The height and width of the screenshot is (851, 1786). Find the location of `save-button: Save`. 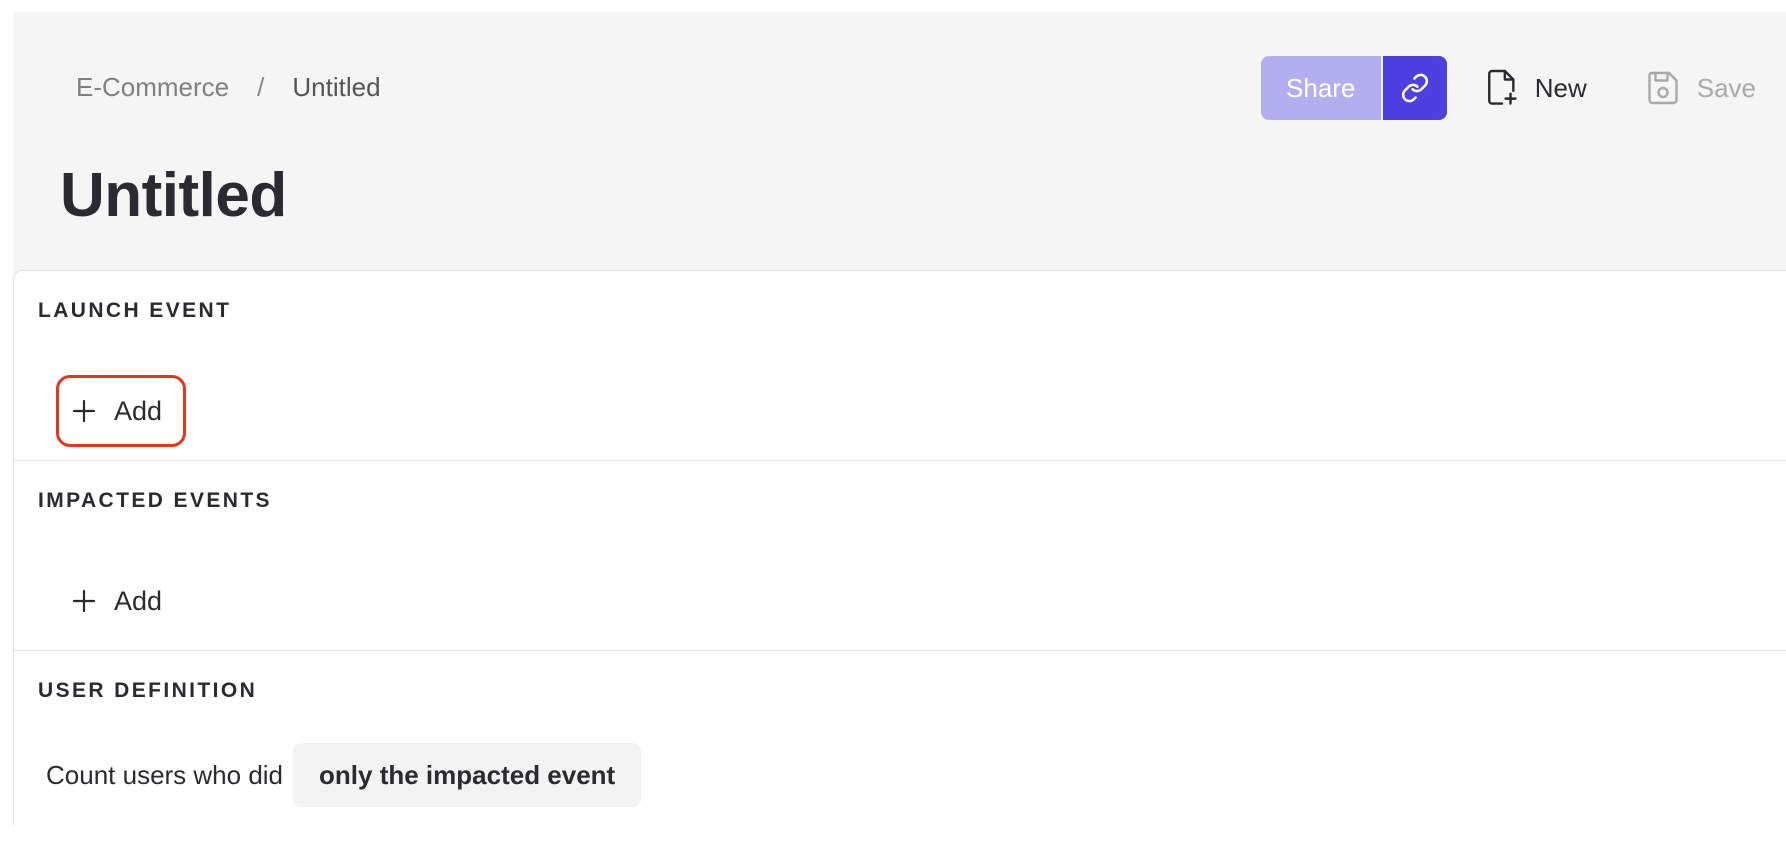

save-button: Save is located at coordinates (1700, 88).